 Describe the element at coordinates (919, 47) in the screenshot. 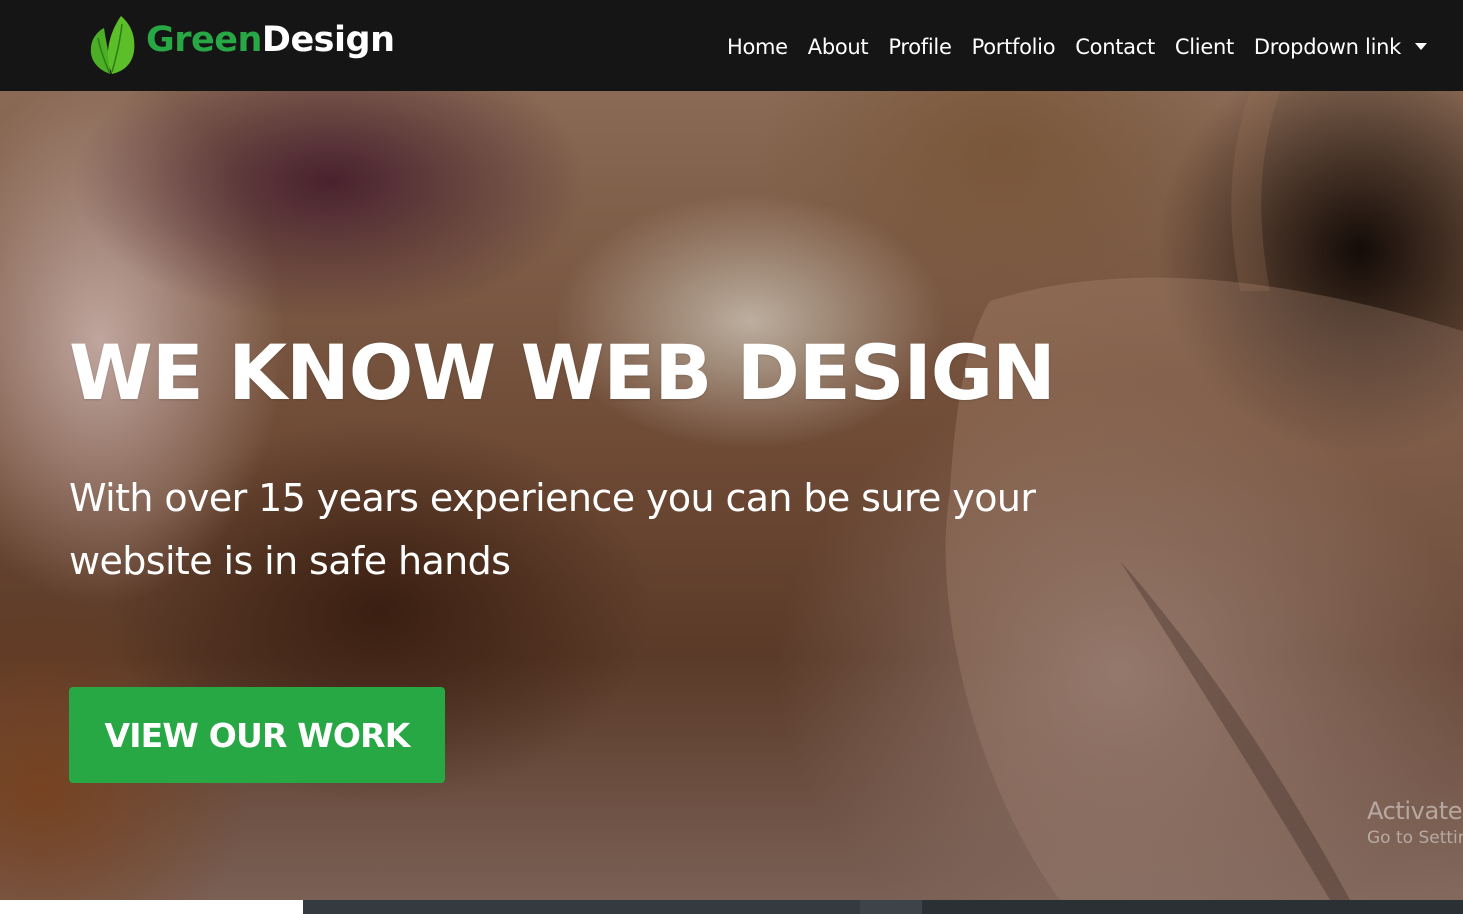

I see `nav-link-profile: Profile` at that location.